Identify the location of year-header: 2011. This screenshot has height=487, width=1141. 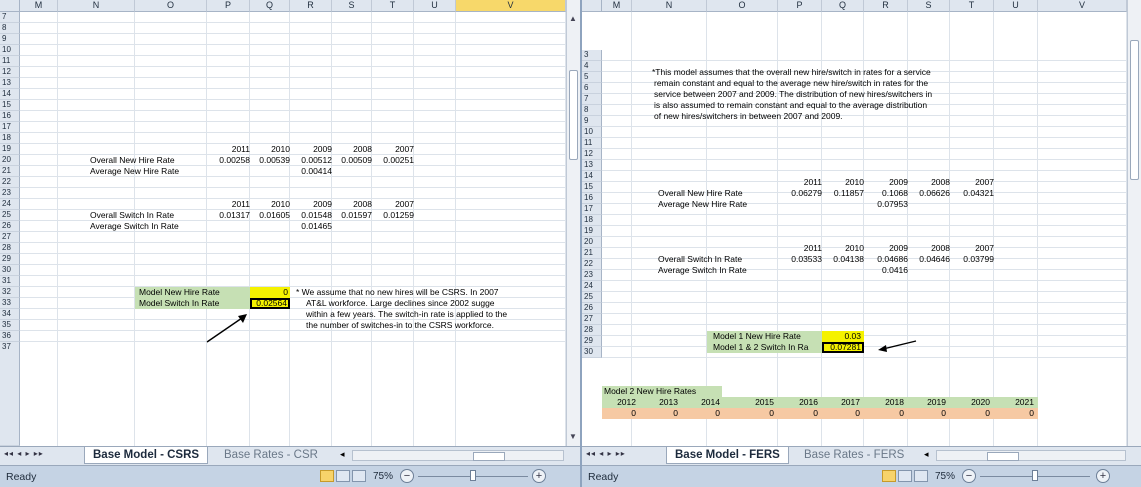
(800, 182).